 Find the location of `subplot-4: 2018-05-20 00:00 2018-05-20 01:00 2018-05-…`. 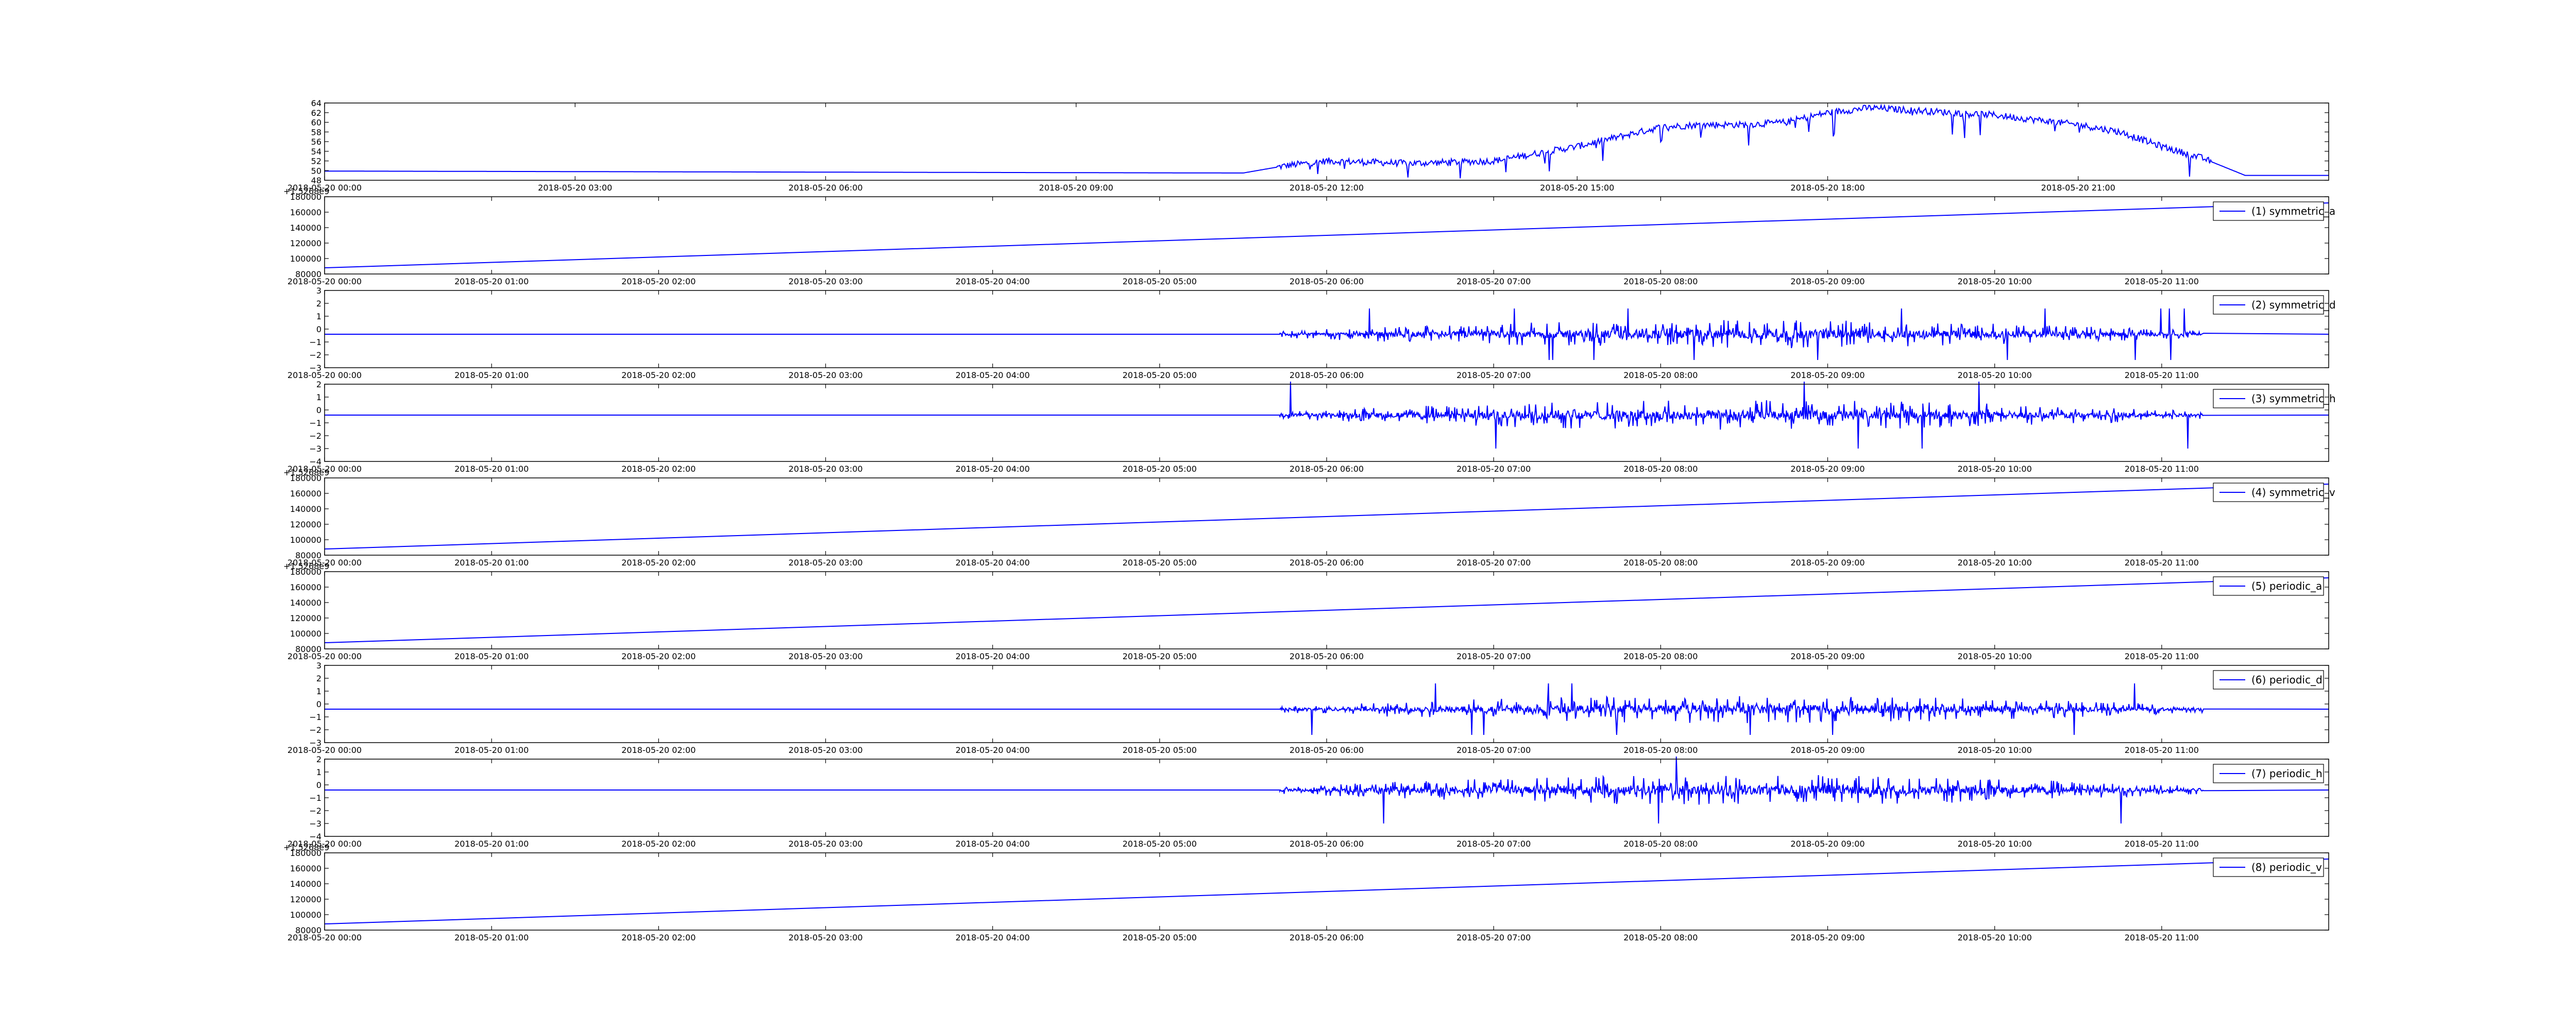

subplot-4: 2018-05-20 00:00 2018-05-20 01:00 2018-05-… is located at coordinates (1311, 427).